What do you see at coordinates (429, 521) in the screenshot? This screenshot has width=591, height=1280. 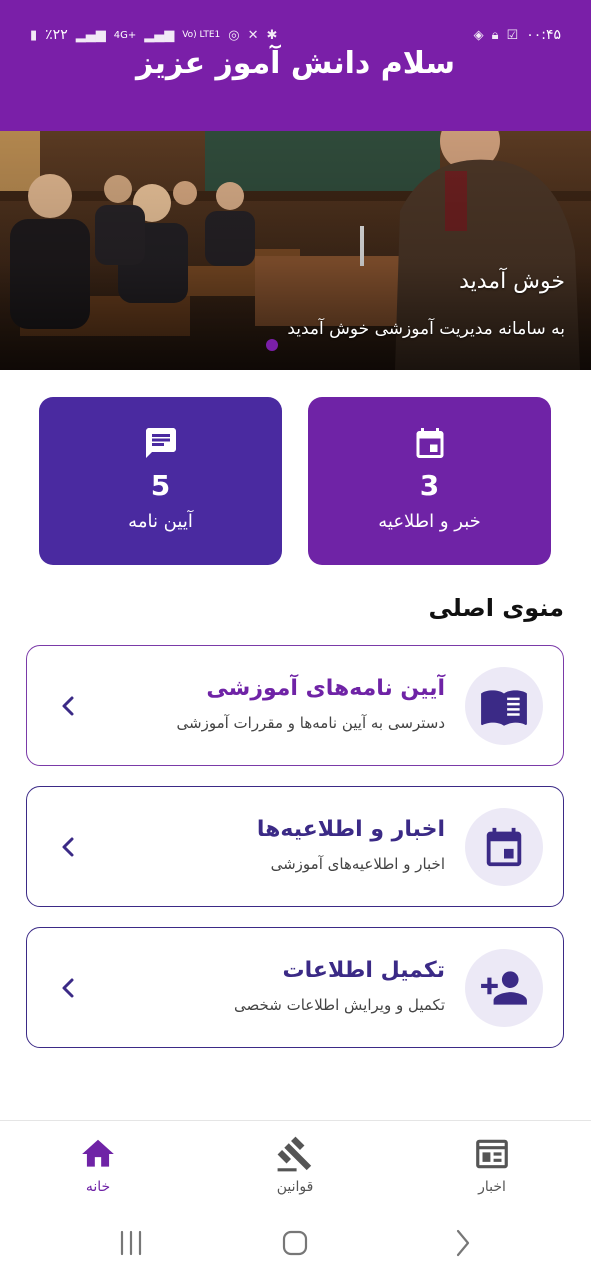 I see `stat-label-news: خبر و اطلاعیه` at bounding box center [429, 521].